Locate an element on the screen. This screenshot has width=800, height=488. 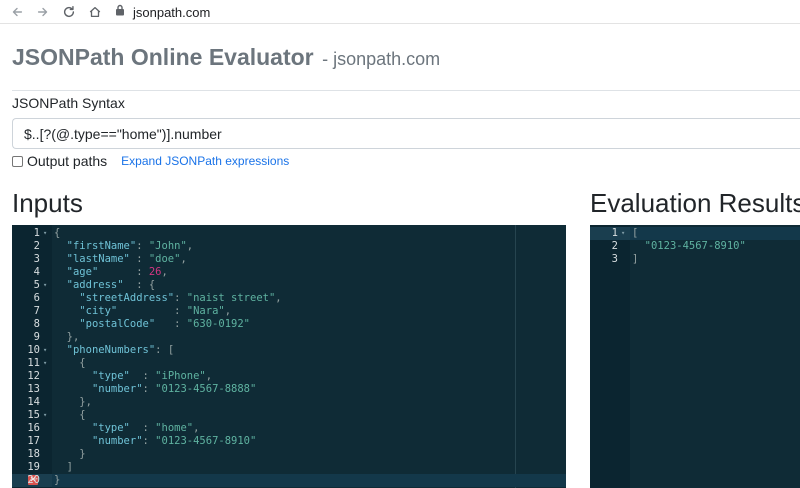
inputs-code-text: } is located at coordinates (57, 480).